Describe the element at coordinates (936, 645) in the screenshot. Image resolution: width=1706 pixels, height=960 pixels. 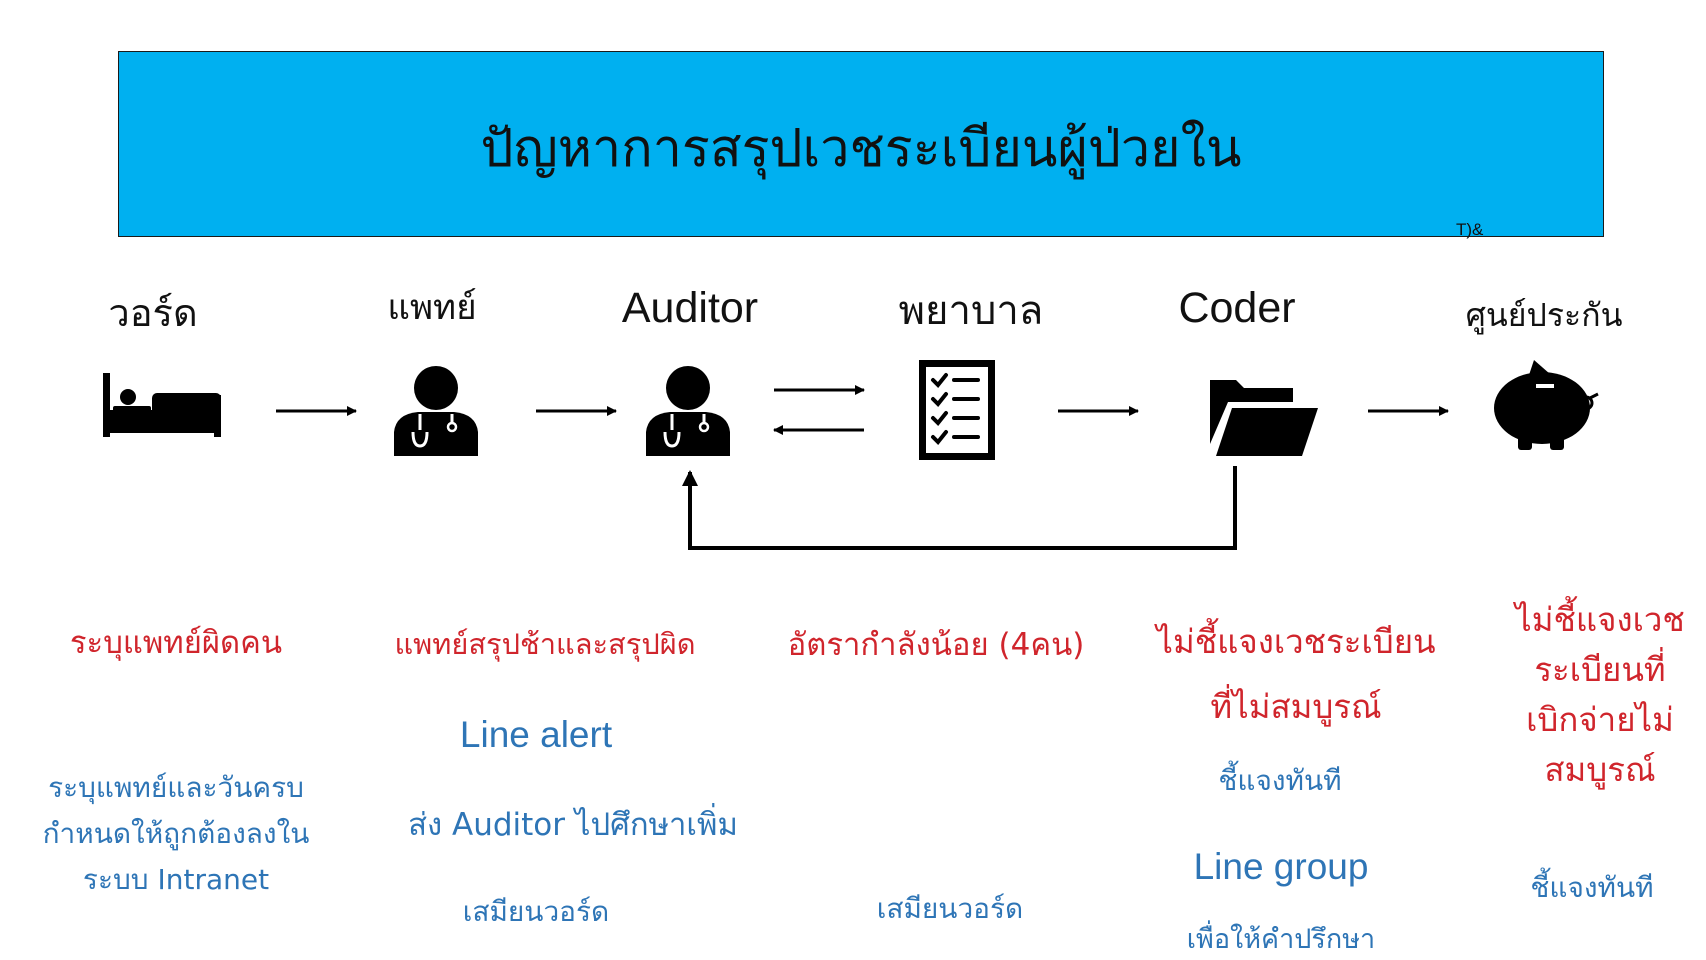
I see `problem-nurse: อัตรากำลังน้อย (4คน)` at that location.